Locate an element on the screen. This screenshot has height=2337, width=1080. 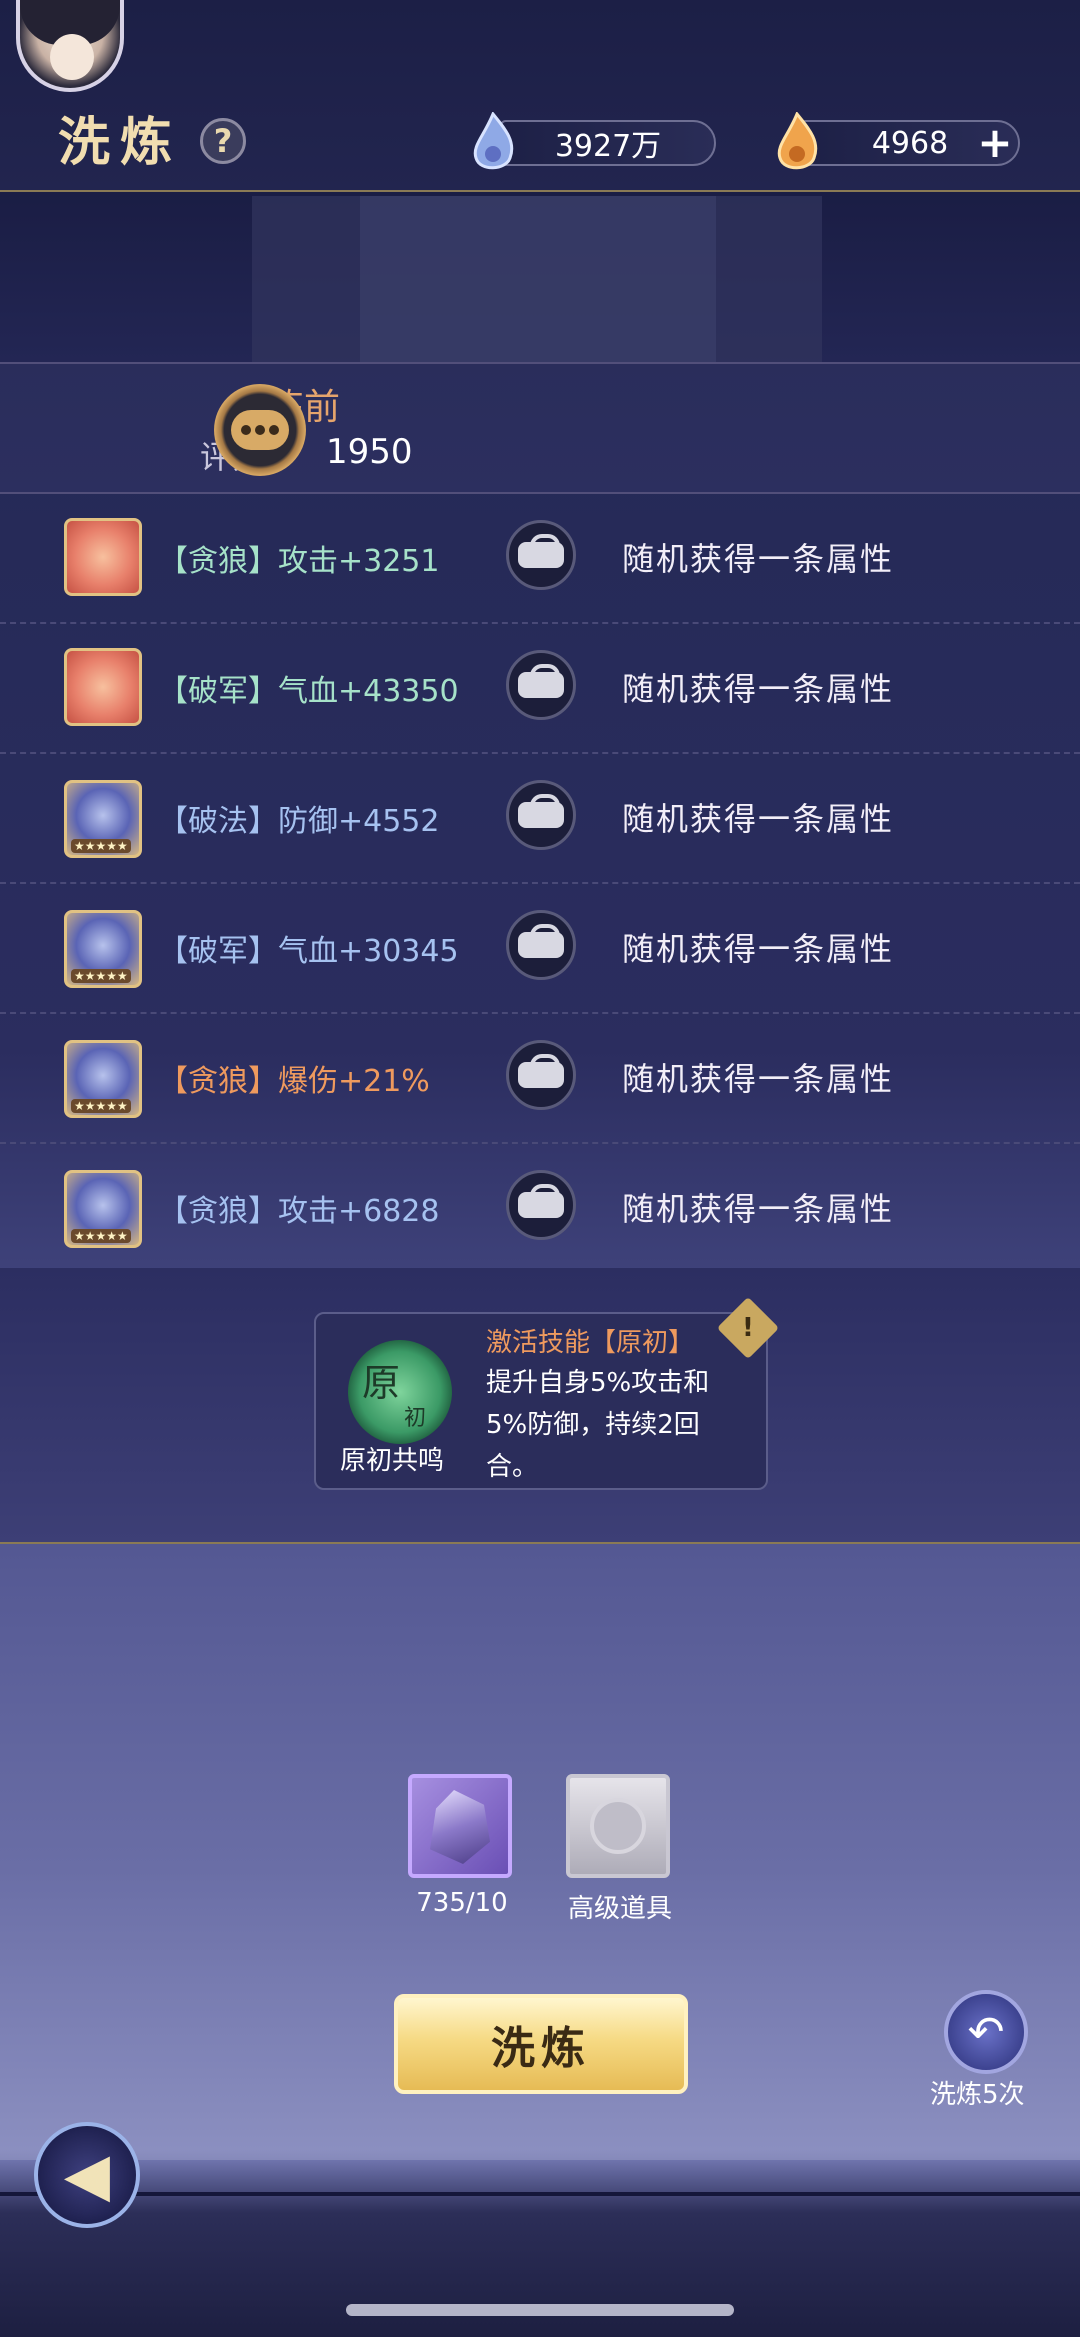
advanced-item-label: 高级道具 is located at coordinates (619, 1909).